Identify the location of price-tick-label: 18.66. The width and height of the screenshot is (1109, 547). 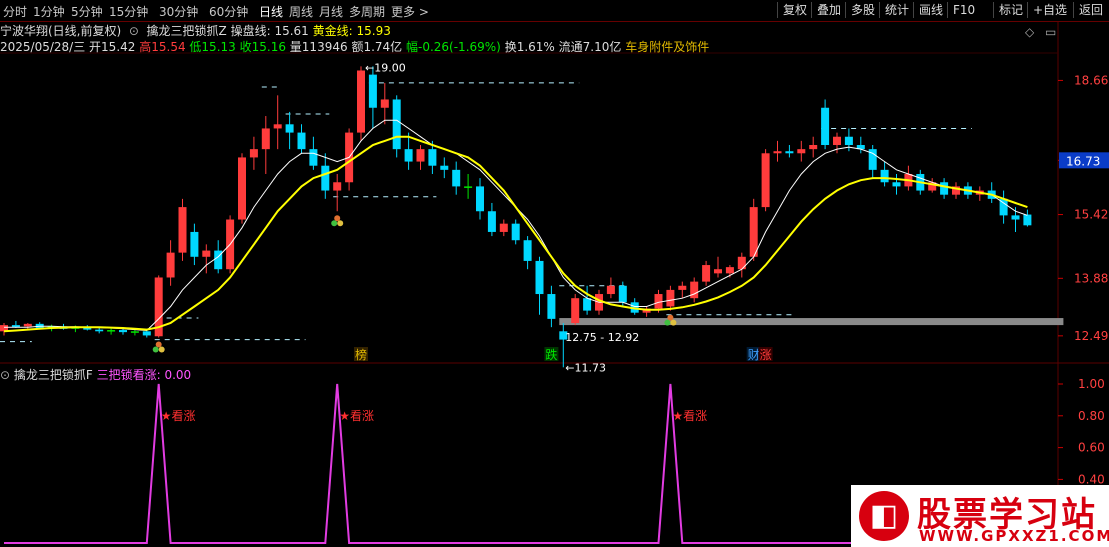
(1091, 80).